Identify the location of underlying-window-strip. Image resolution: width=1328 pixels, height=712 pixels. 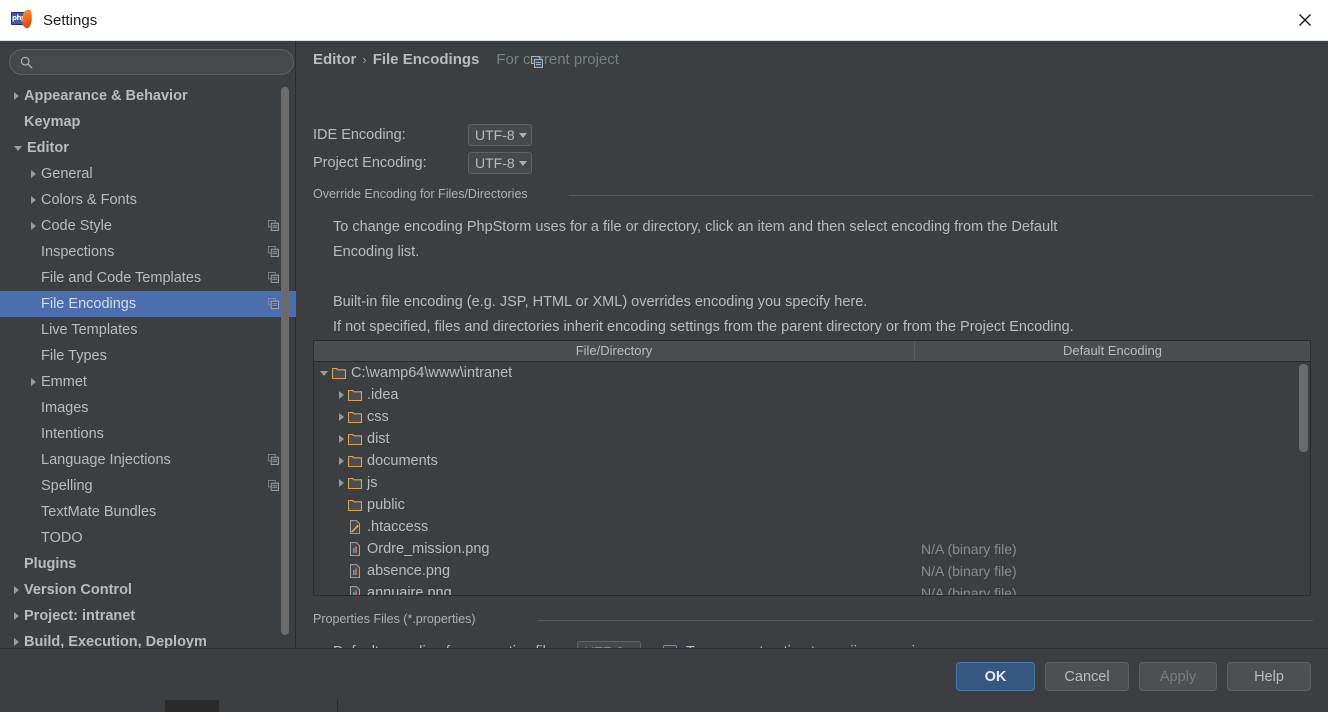
(664, 706).